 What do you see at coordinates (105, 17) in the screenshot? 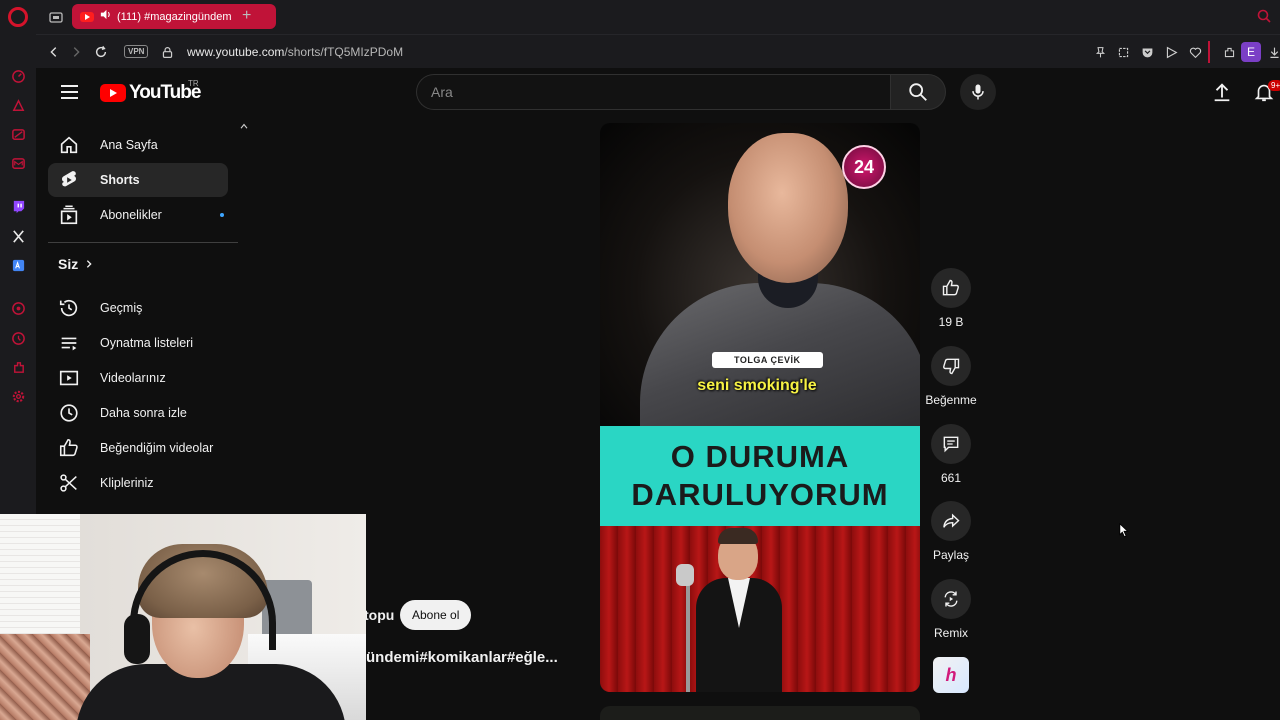
I see `speaker-icon` at bounding box center [105, 17].